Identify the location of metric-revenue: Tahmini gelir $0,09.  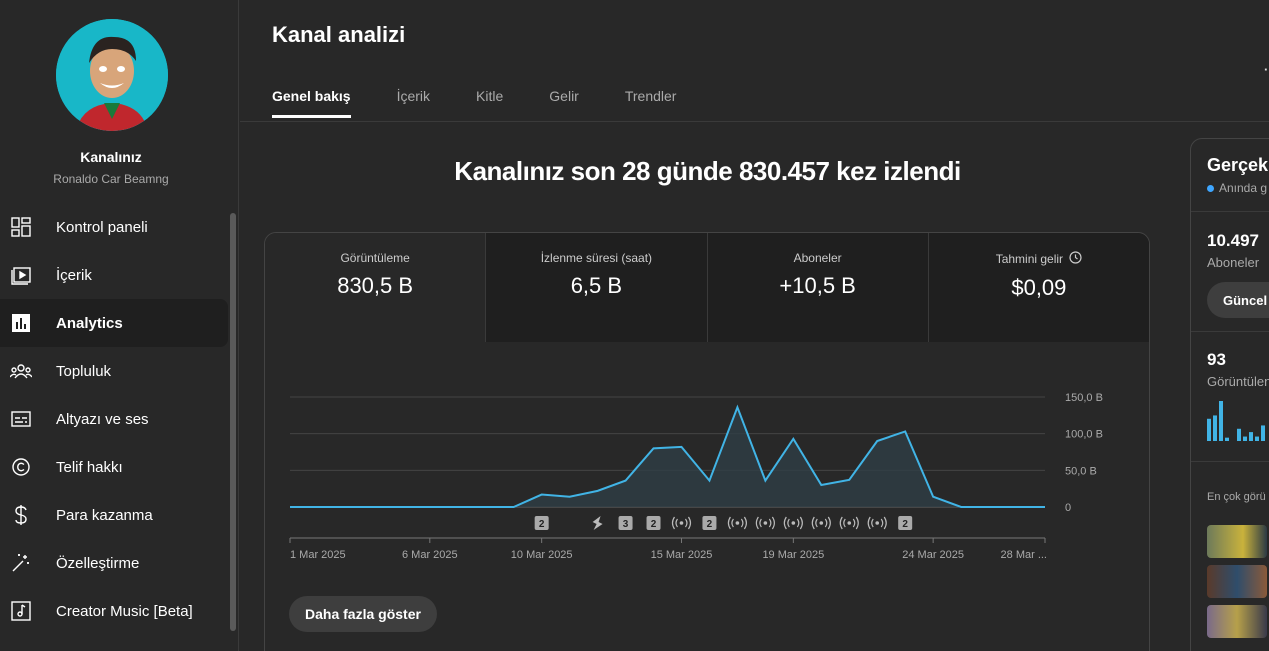
(1038, 287).